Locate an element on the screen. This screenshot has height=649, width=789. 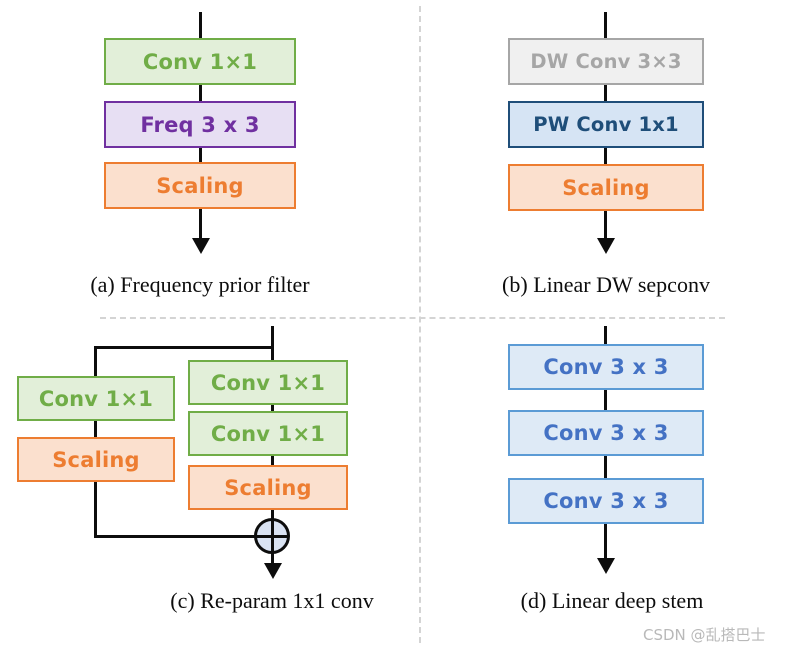
panel-a-block-conv1x1-label: Conv 1×1 is located at coordinates (200, 61).